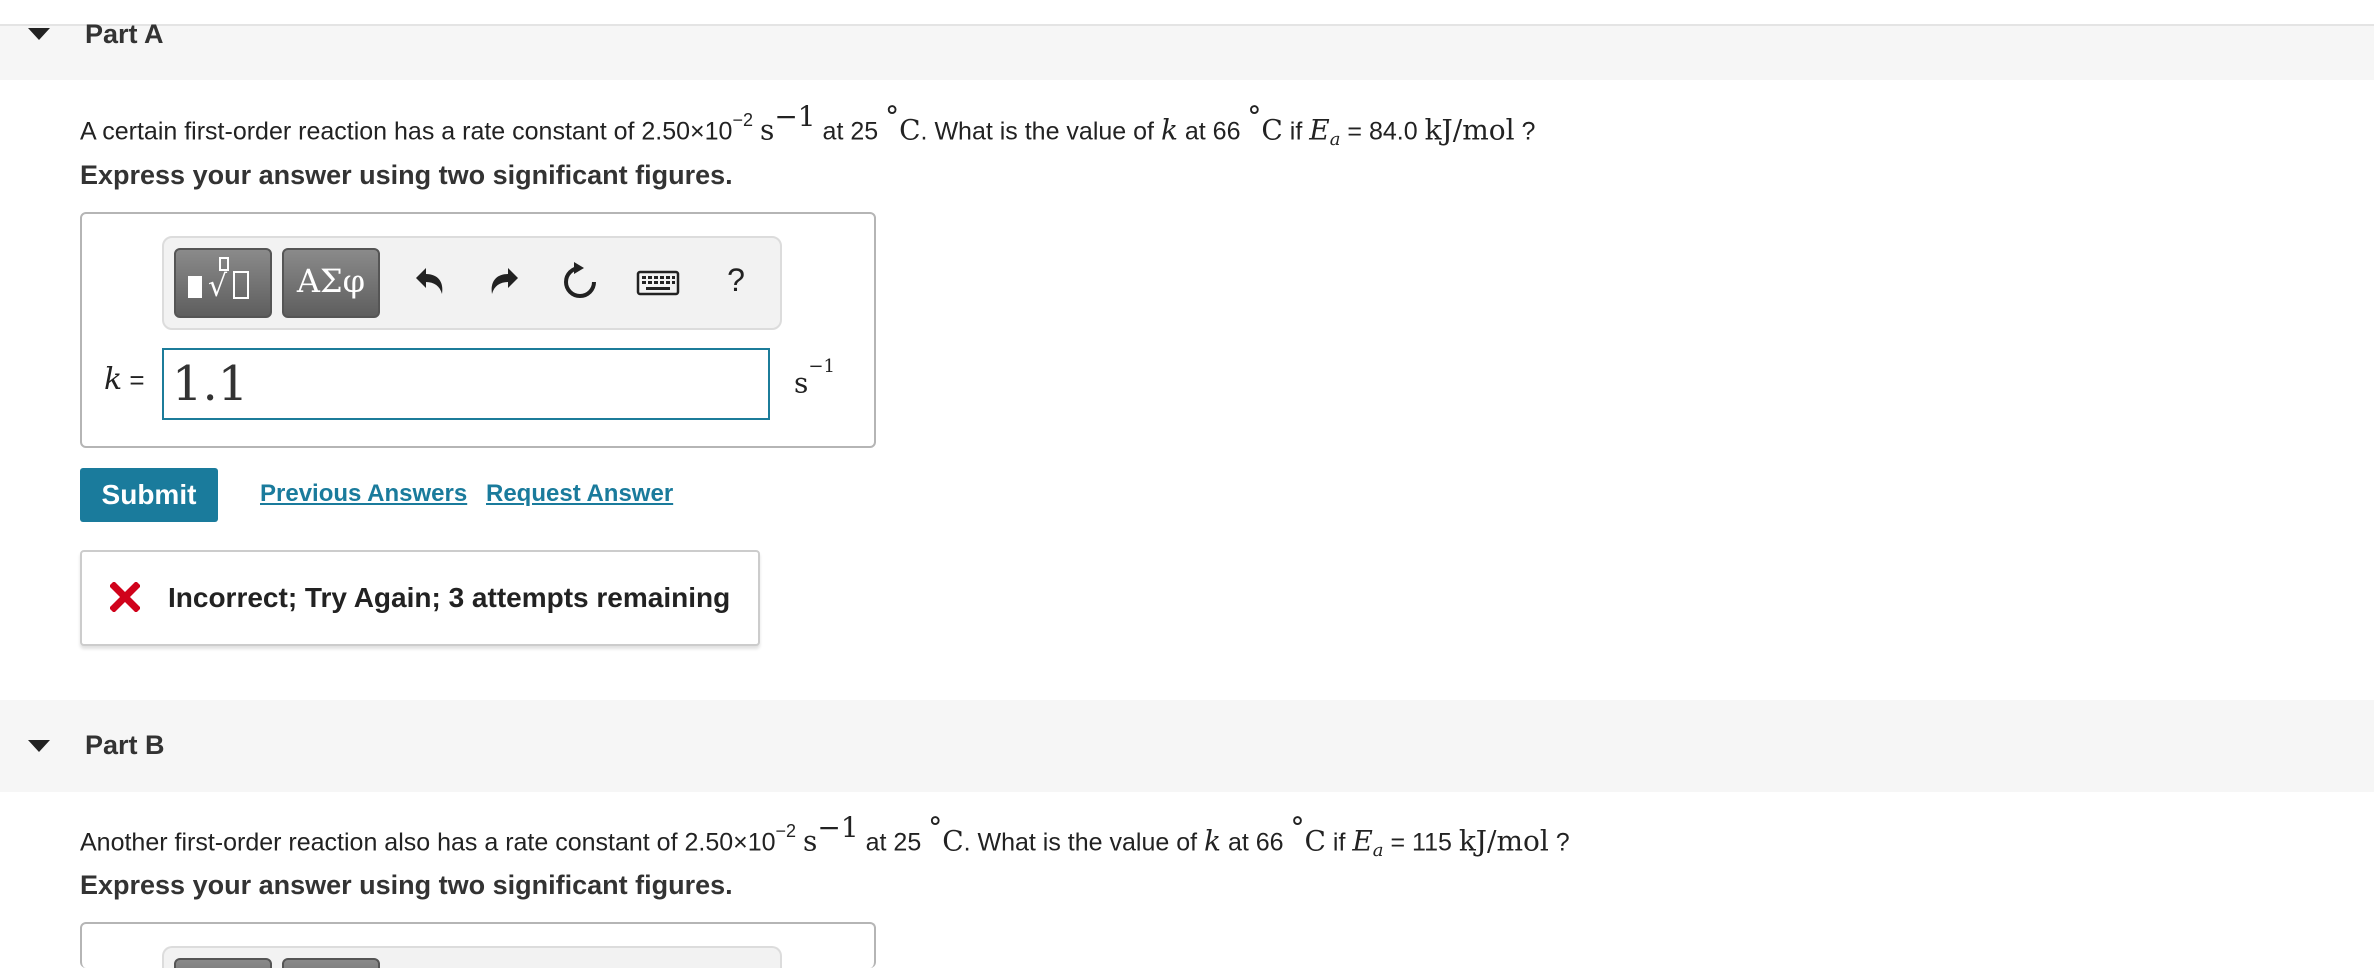 The width and height of the screenshot is (2374, 968). I want to click on math-toolbar: √ ΑΣφ ?, so click(472, 283).